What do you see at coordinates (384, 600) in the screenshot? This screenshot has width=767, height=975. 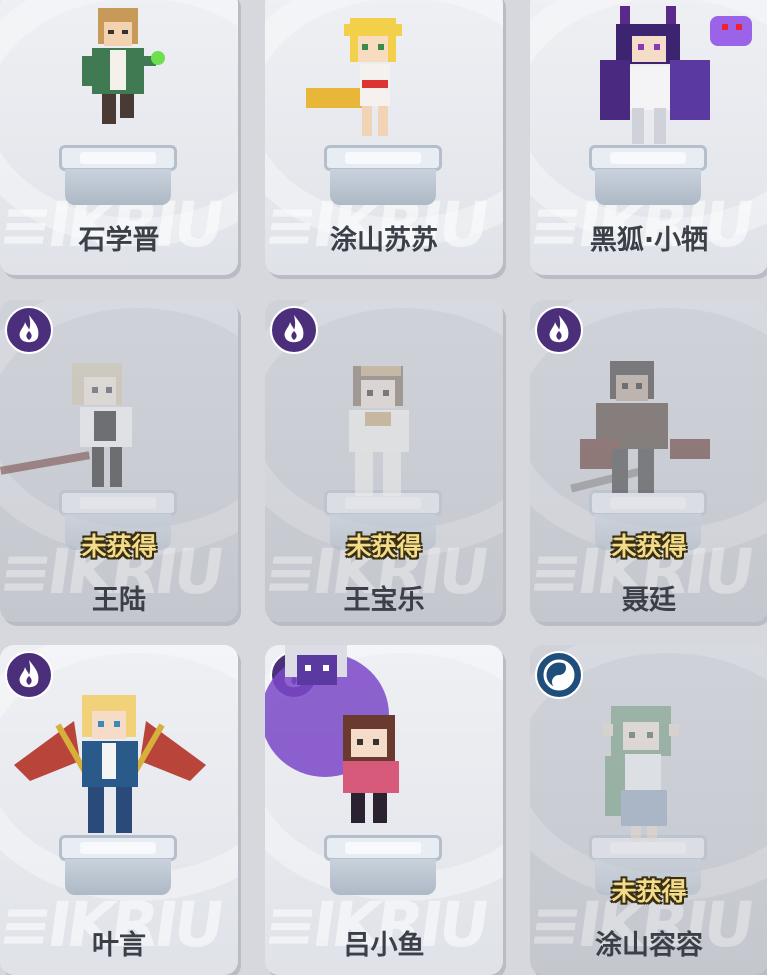 I see `character-name: 王宝乐` at bounding box center [384, 600].